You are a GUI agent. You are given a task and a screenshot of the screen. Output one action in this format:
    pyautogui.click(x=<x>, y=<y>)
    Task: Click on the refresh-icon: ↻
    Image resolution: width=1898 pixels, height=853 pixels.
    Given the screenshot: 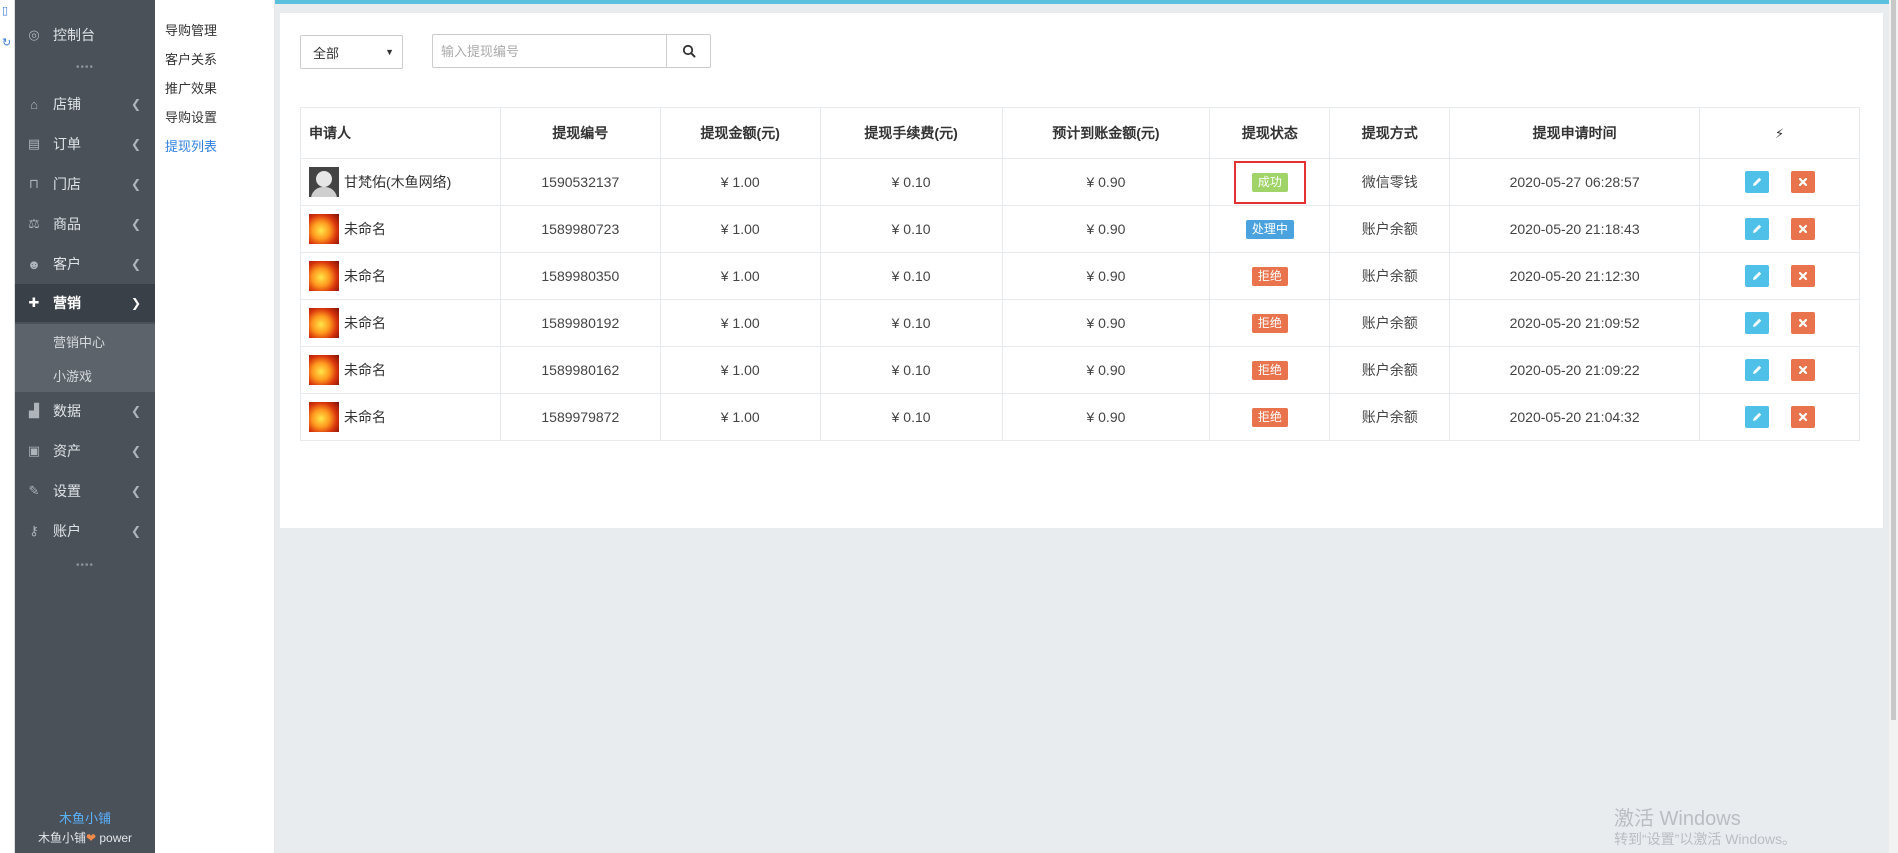 What is the action you would take?
    pyautogui.click(x=6, y=42)
    